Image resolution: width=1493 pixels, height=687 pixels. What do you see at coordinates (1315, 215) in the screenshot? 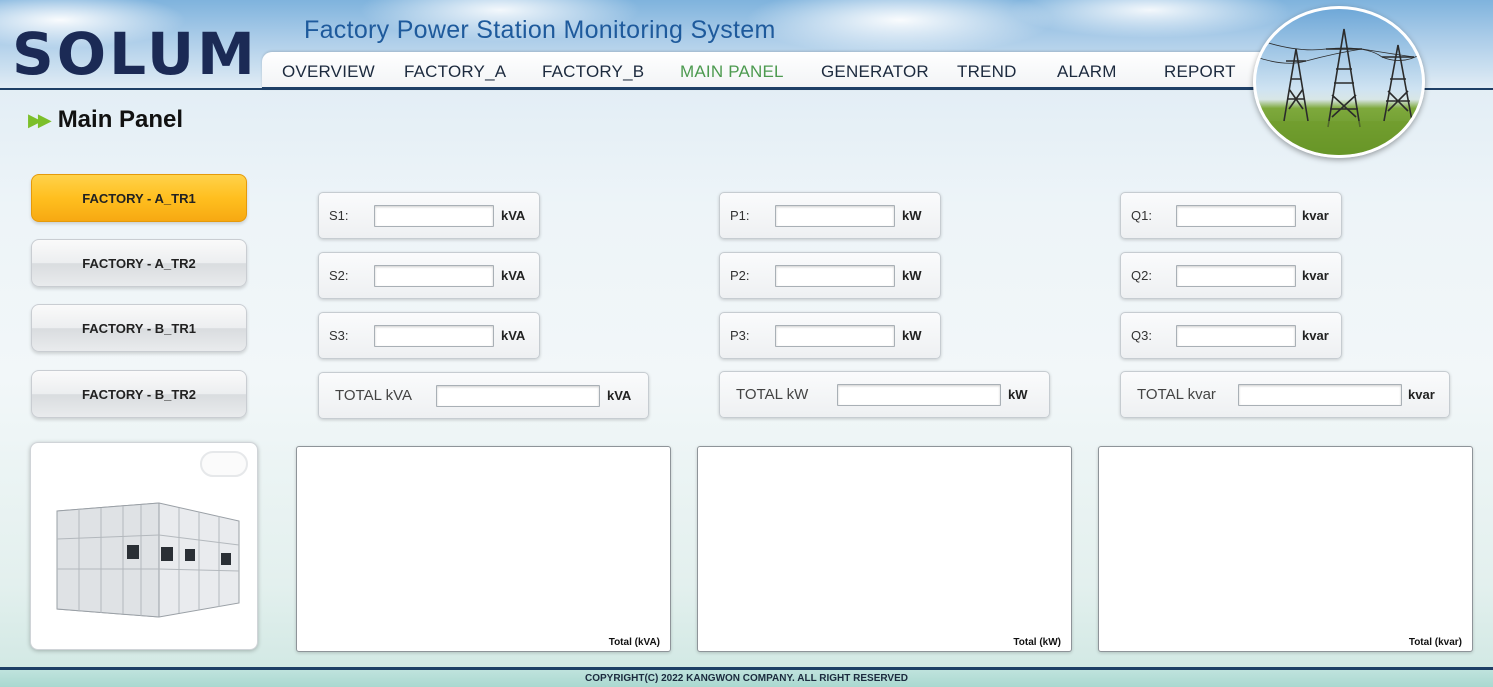
I see `q1-unit: kvar` at bounding box center [1315, 215].